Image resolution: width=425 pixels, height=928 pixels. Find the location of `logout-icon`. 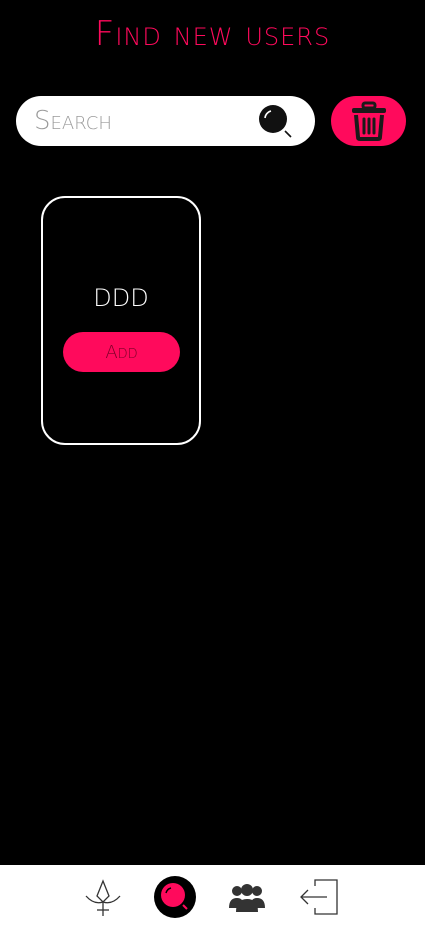

logout-icon is located at coordinates (319, 897).